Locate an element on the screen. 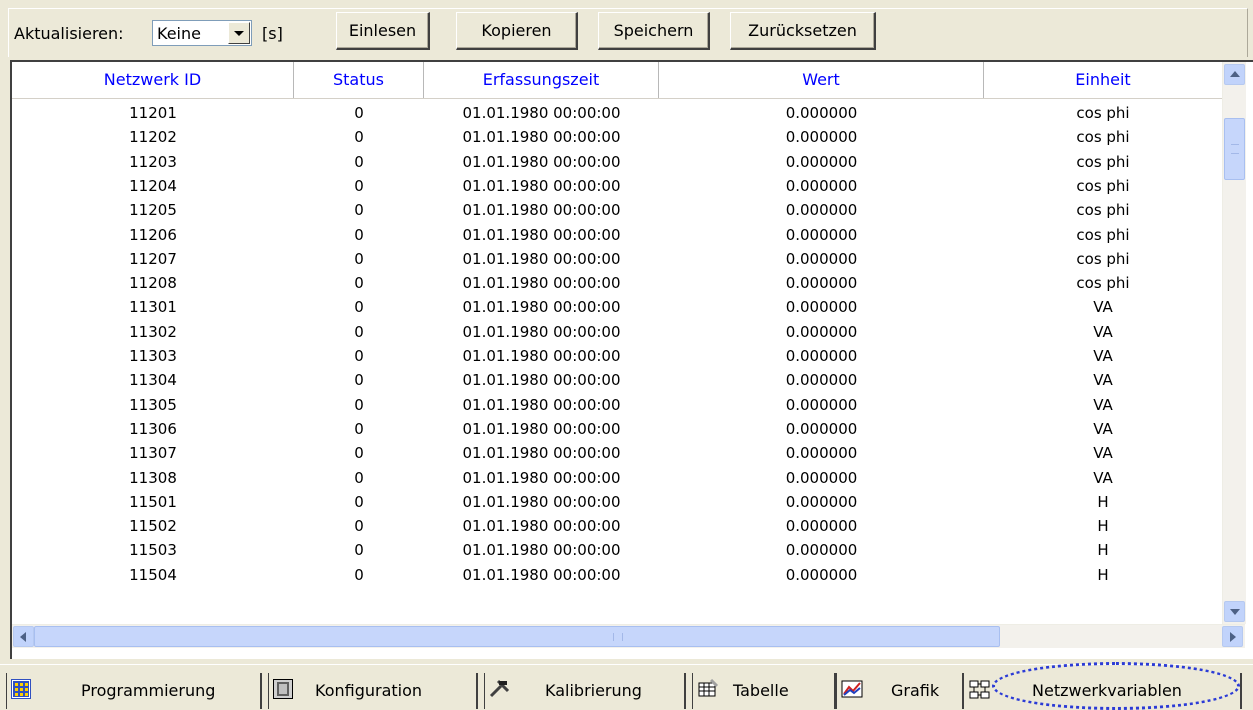  horizontal-scrollbar is located at coordinates (628, 636).